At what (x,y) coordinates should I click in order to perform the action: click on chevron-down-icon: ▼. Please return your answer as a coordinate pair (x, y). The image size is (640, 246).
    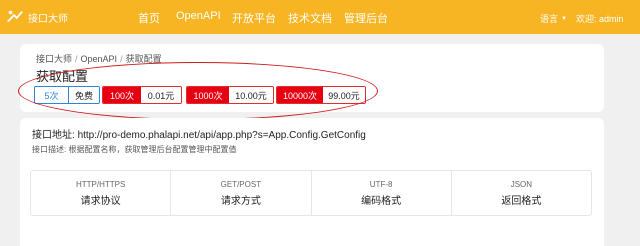
    Looking at the image, I should click on (564, 18).